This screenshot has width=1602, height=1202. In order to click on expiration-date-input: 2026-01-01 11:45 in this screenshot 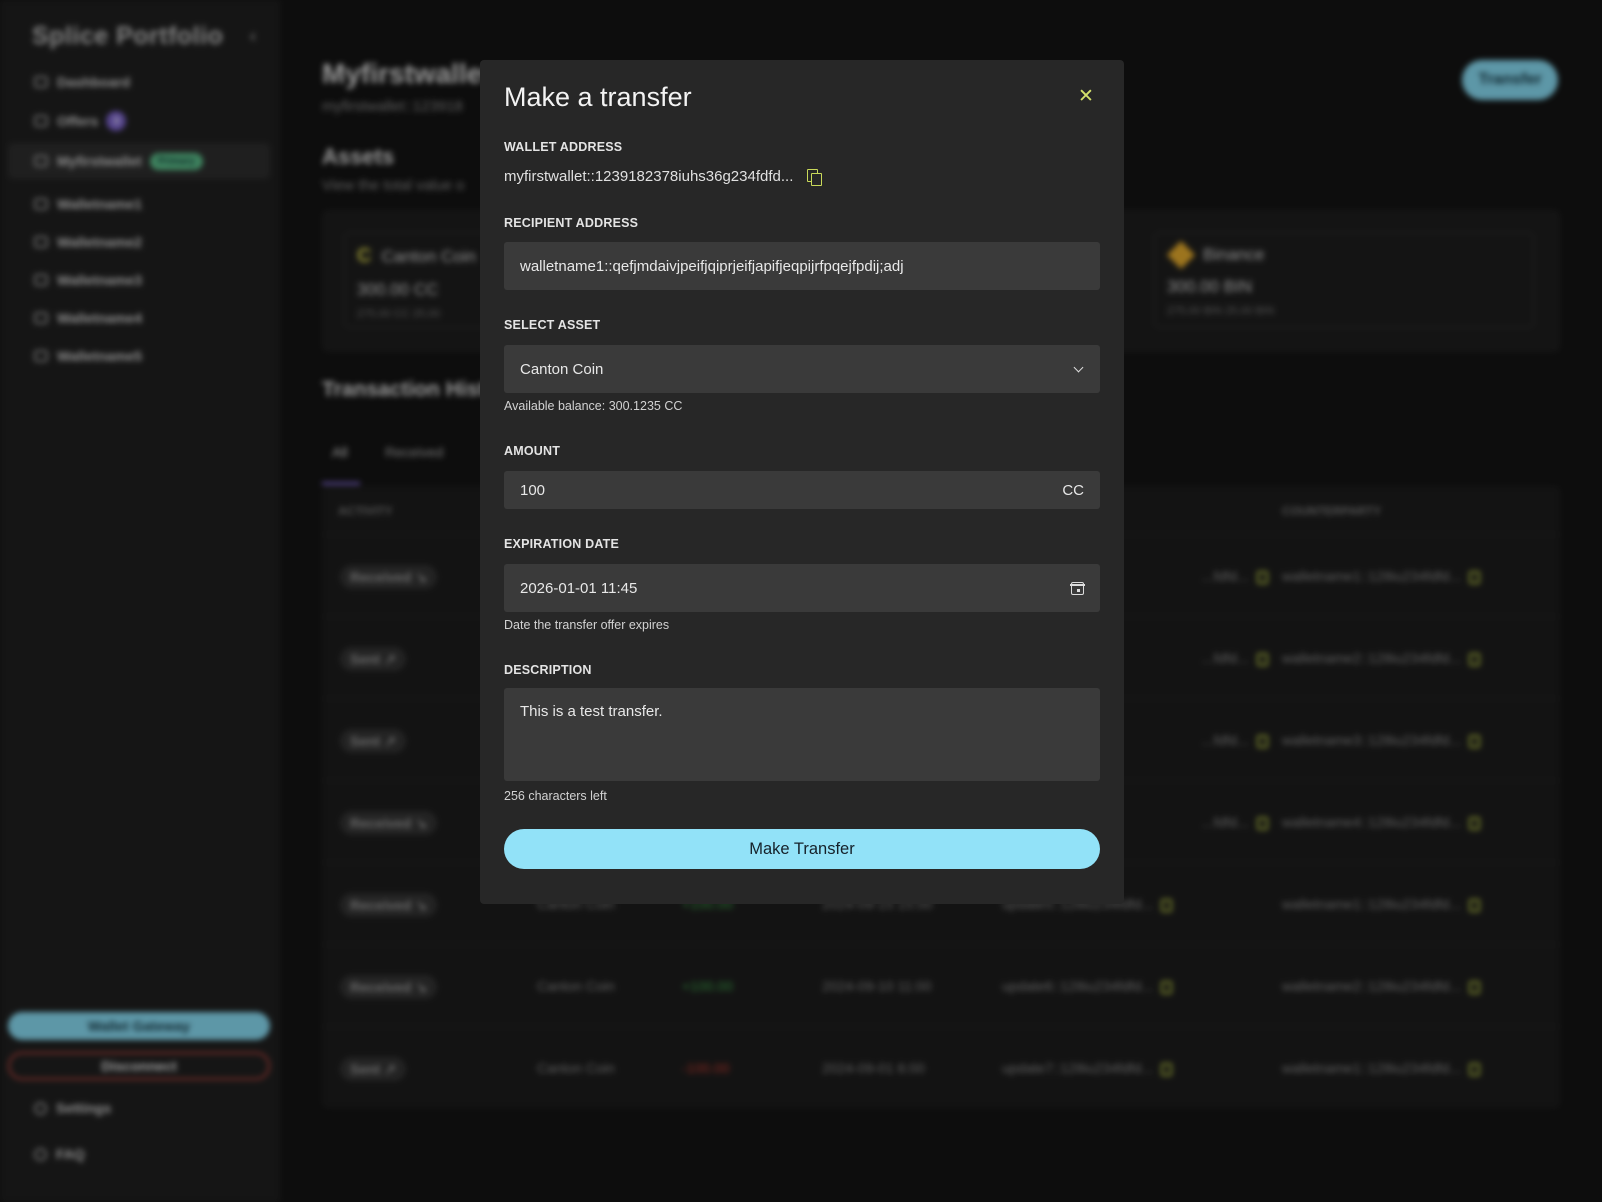, I will do `click(802, 588)`.